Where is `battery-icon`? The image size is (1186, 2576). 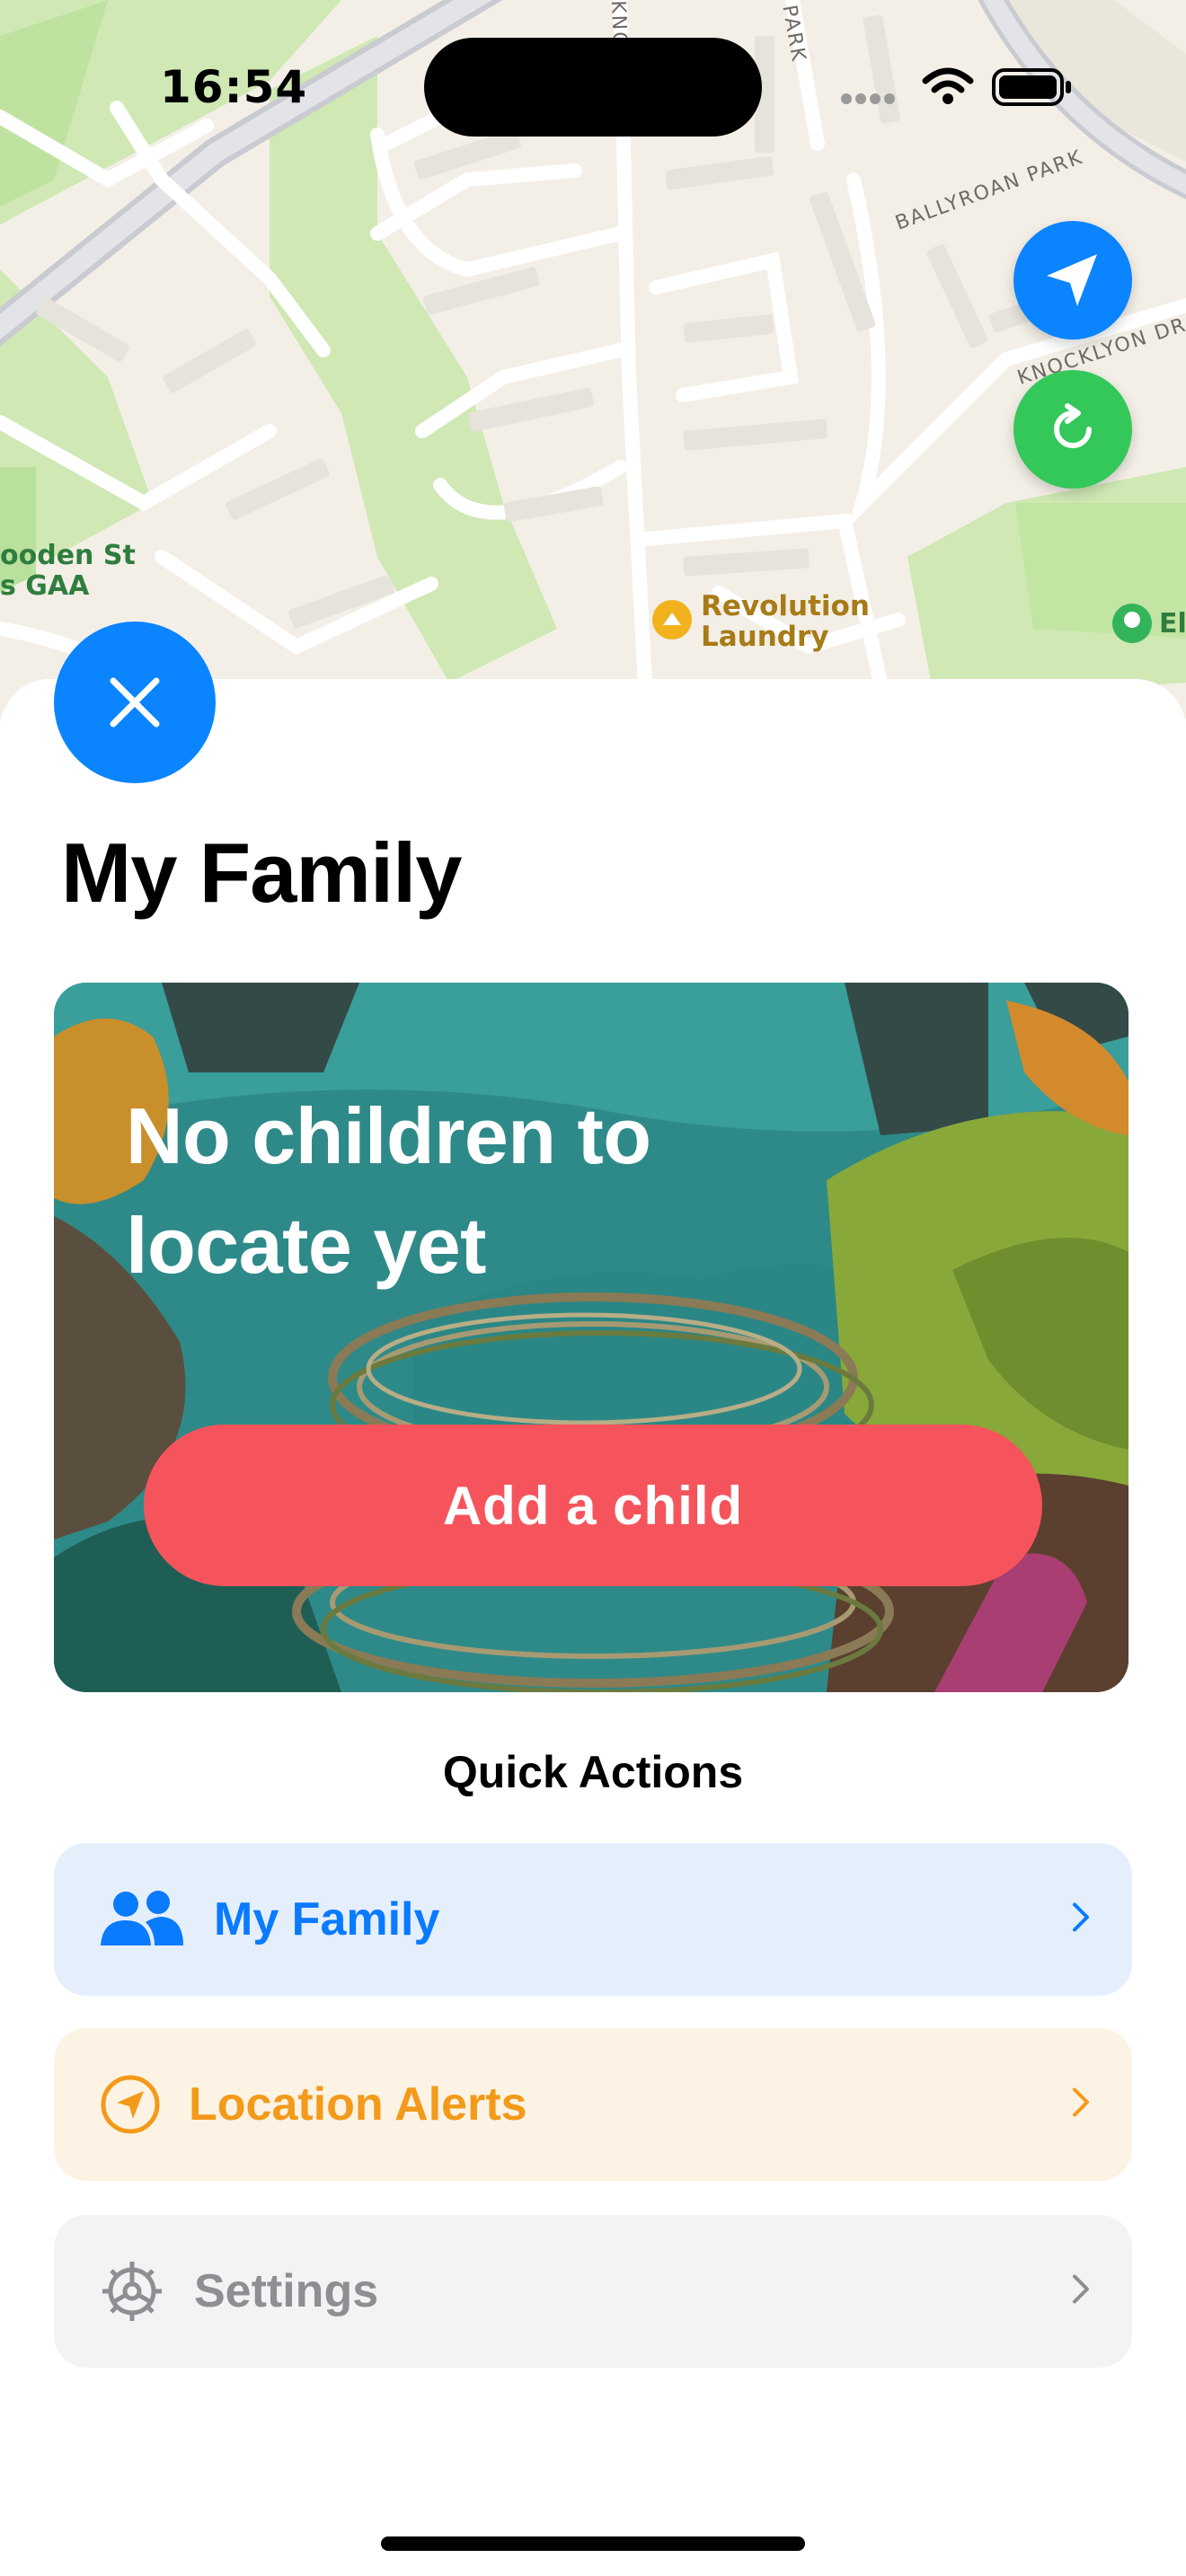 battery-icon is located at coordinates (1031, 87).